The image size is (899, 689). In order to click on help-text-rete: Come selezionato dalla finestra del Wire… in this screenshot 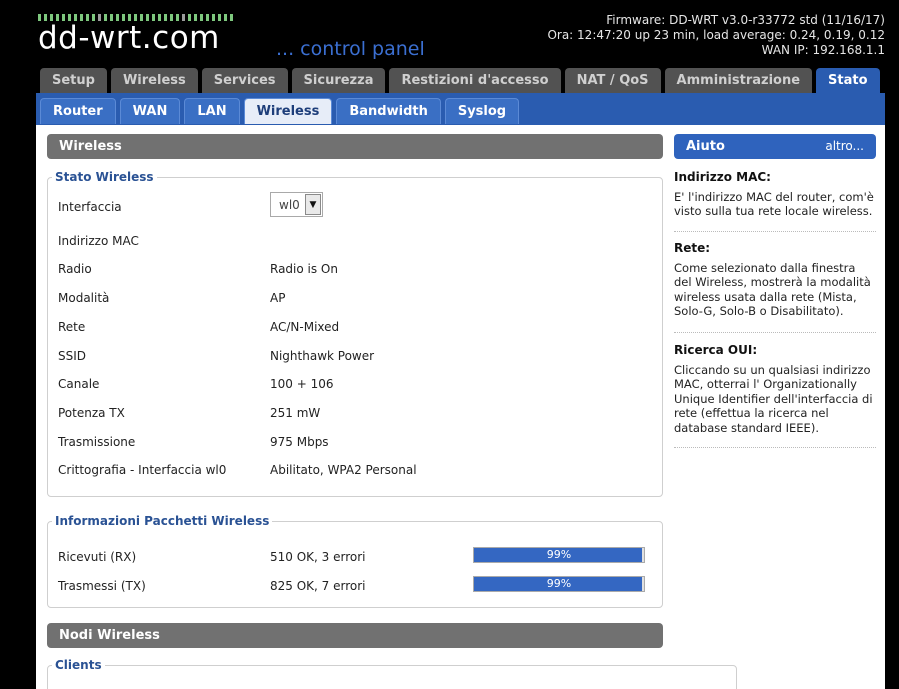, I will do `click(772, 289)`.